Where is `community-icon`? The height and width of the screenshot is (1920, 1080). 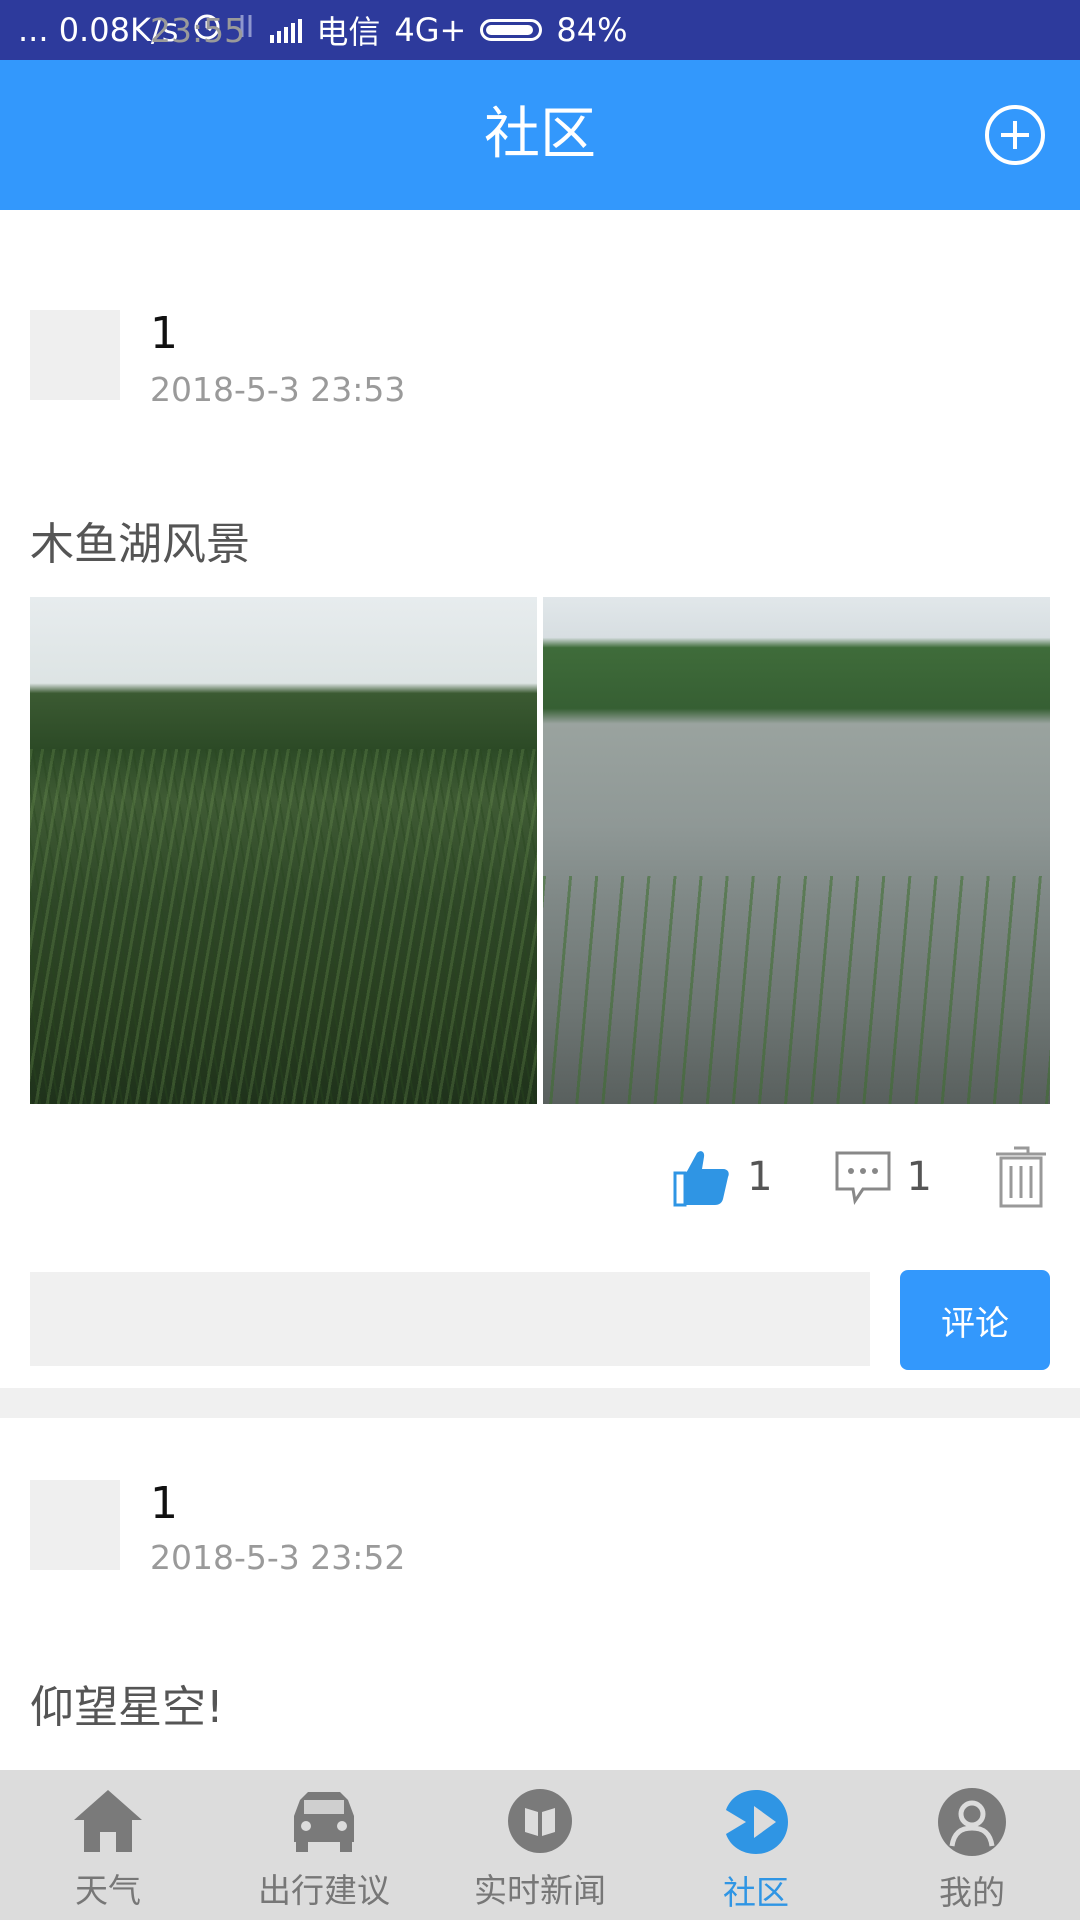
community-icon is located at coordinates (757, 1822).